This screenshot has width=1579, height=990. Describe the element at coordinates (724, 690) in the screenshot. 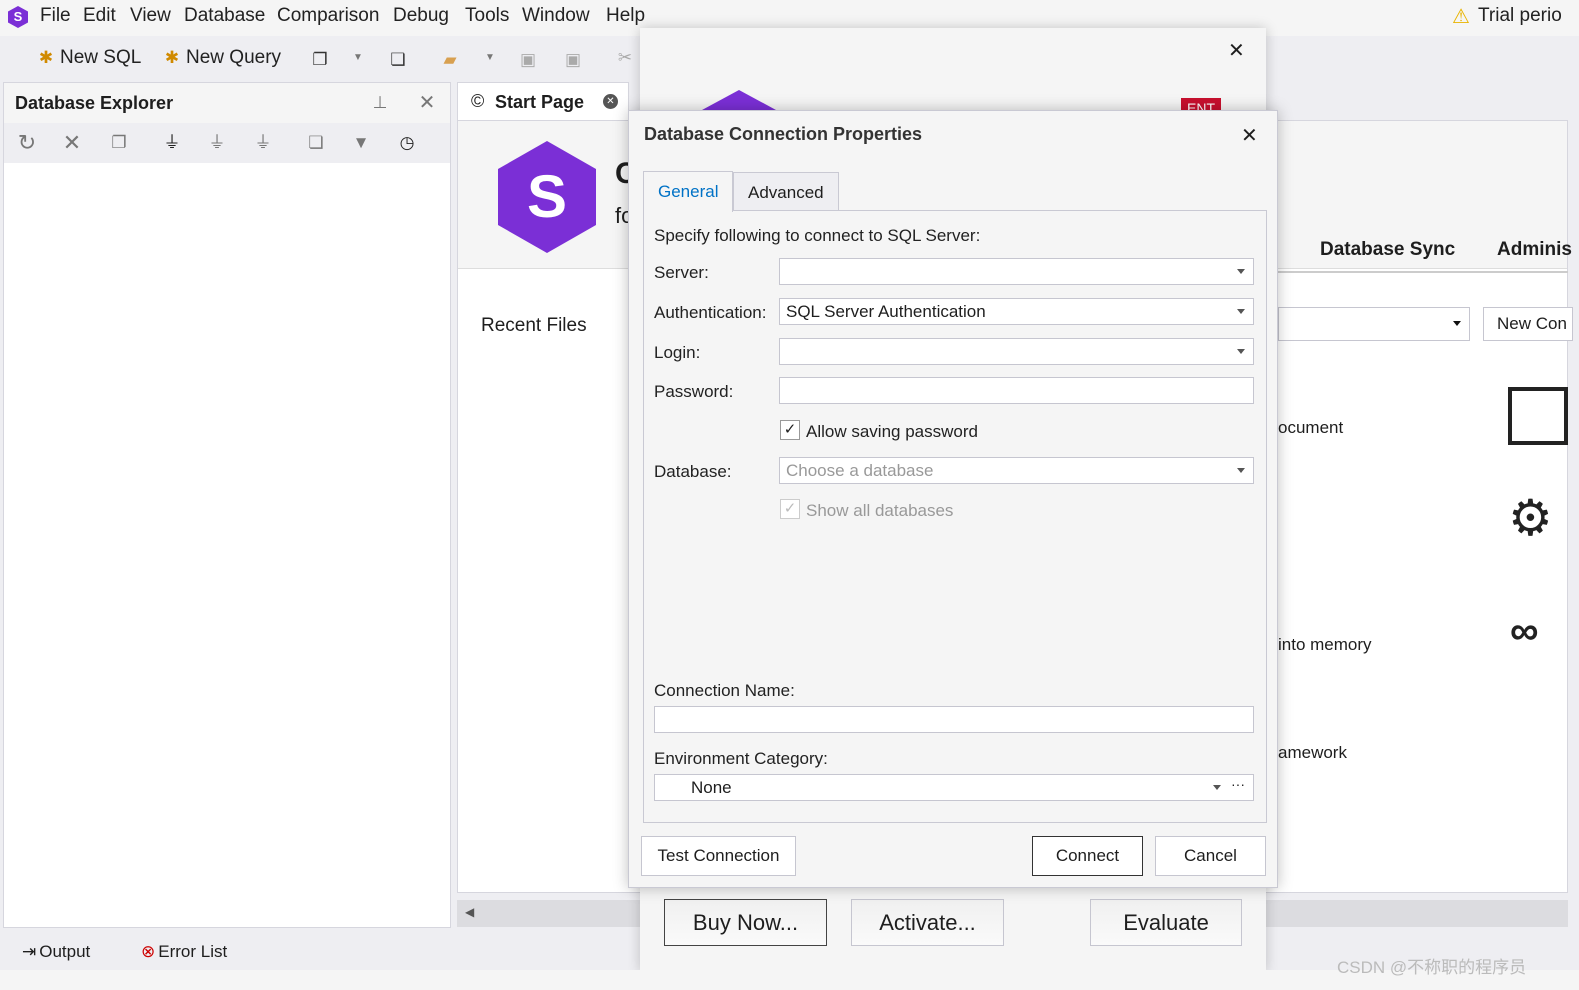

I see `connection-name-label: Connection Name:` at that location.